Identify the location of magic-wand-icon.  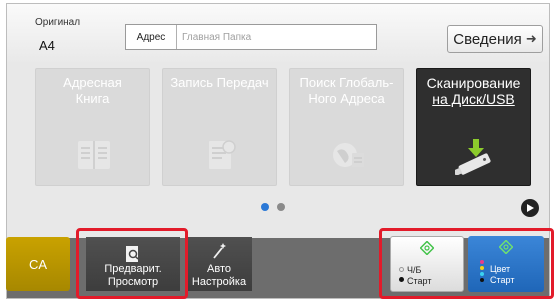
(219, 251).